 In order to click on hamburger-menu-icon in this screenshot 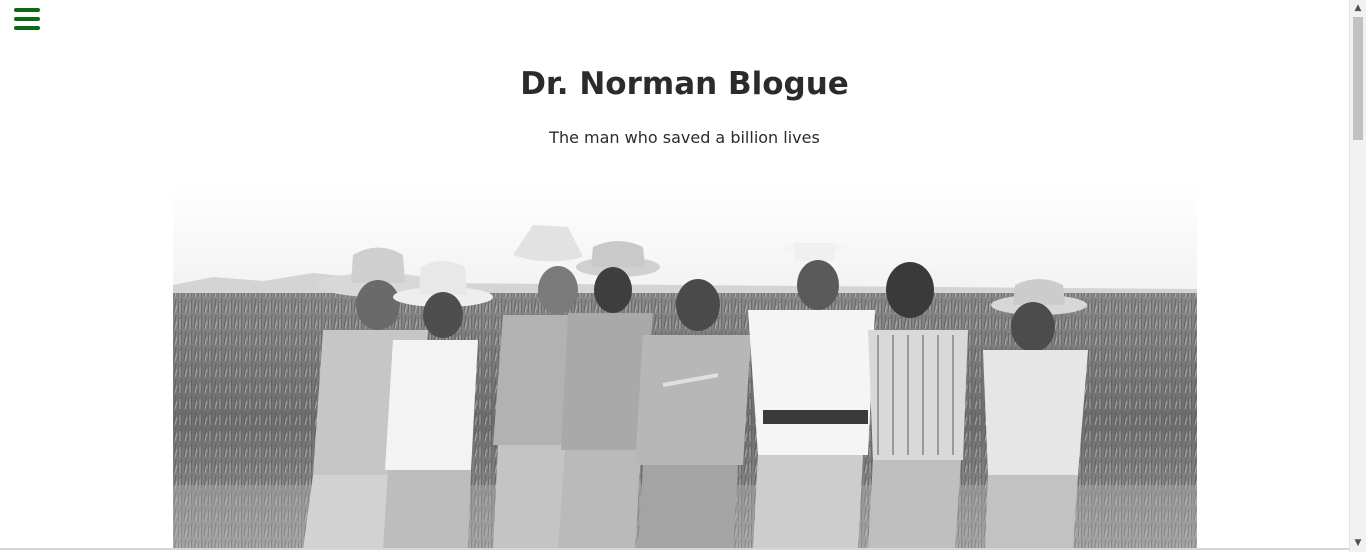, I will do `click(27, 19)`.